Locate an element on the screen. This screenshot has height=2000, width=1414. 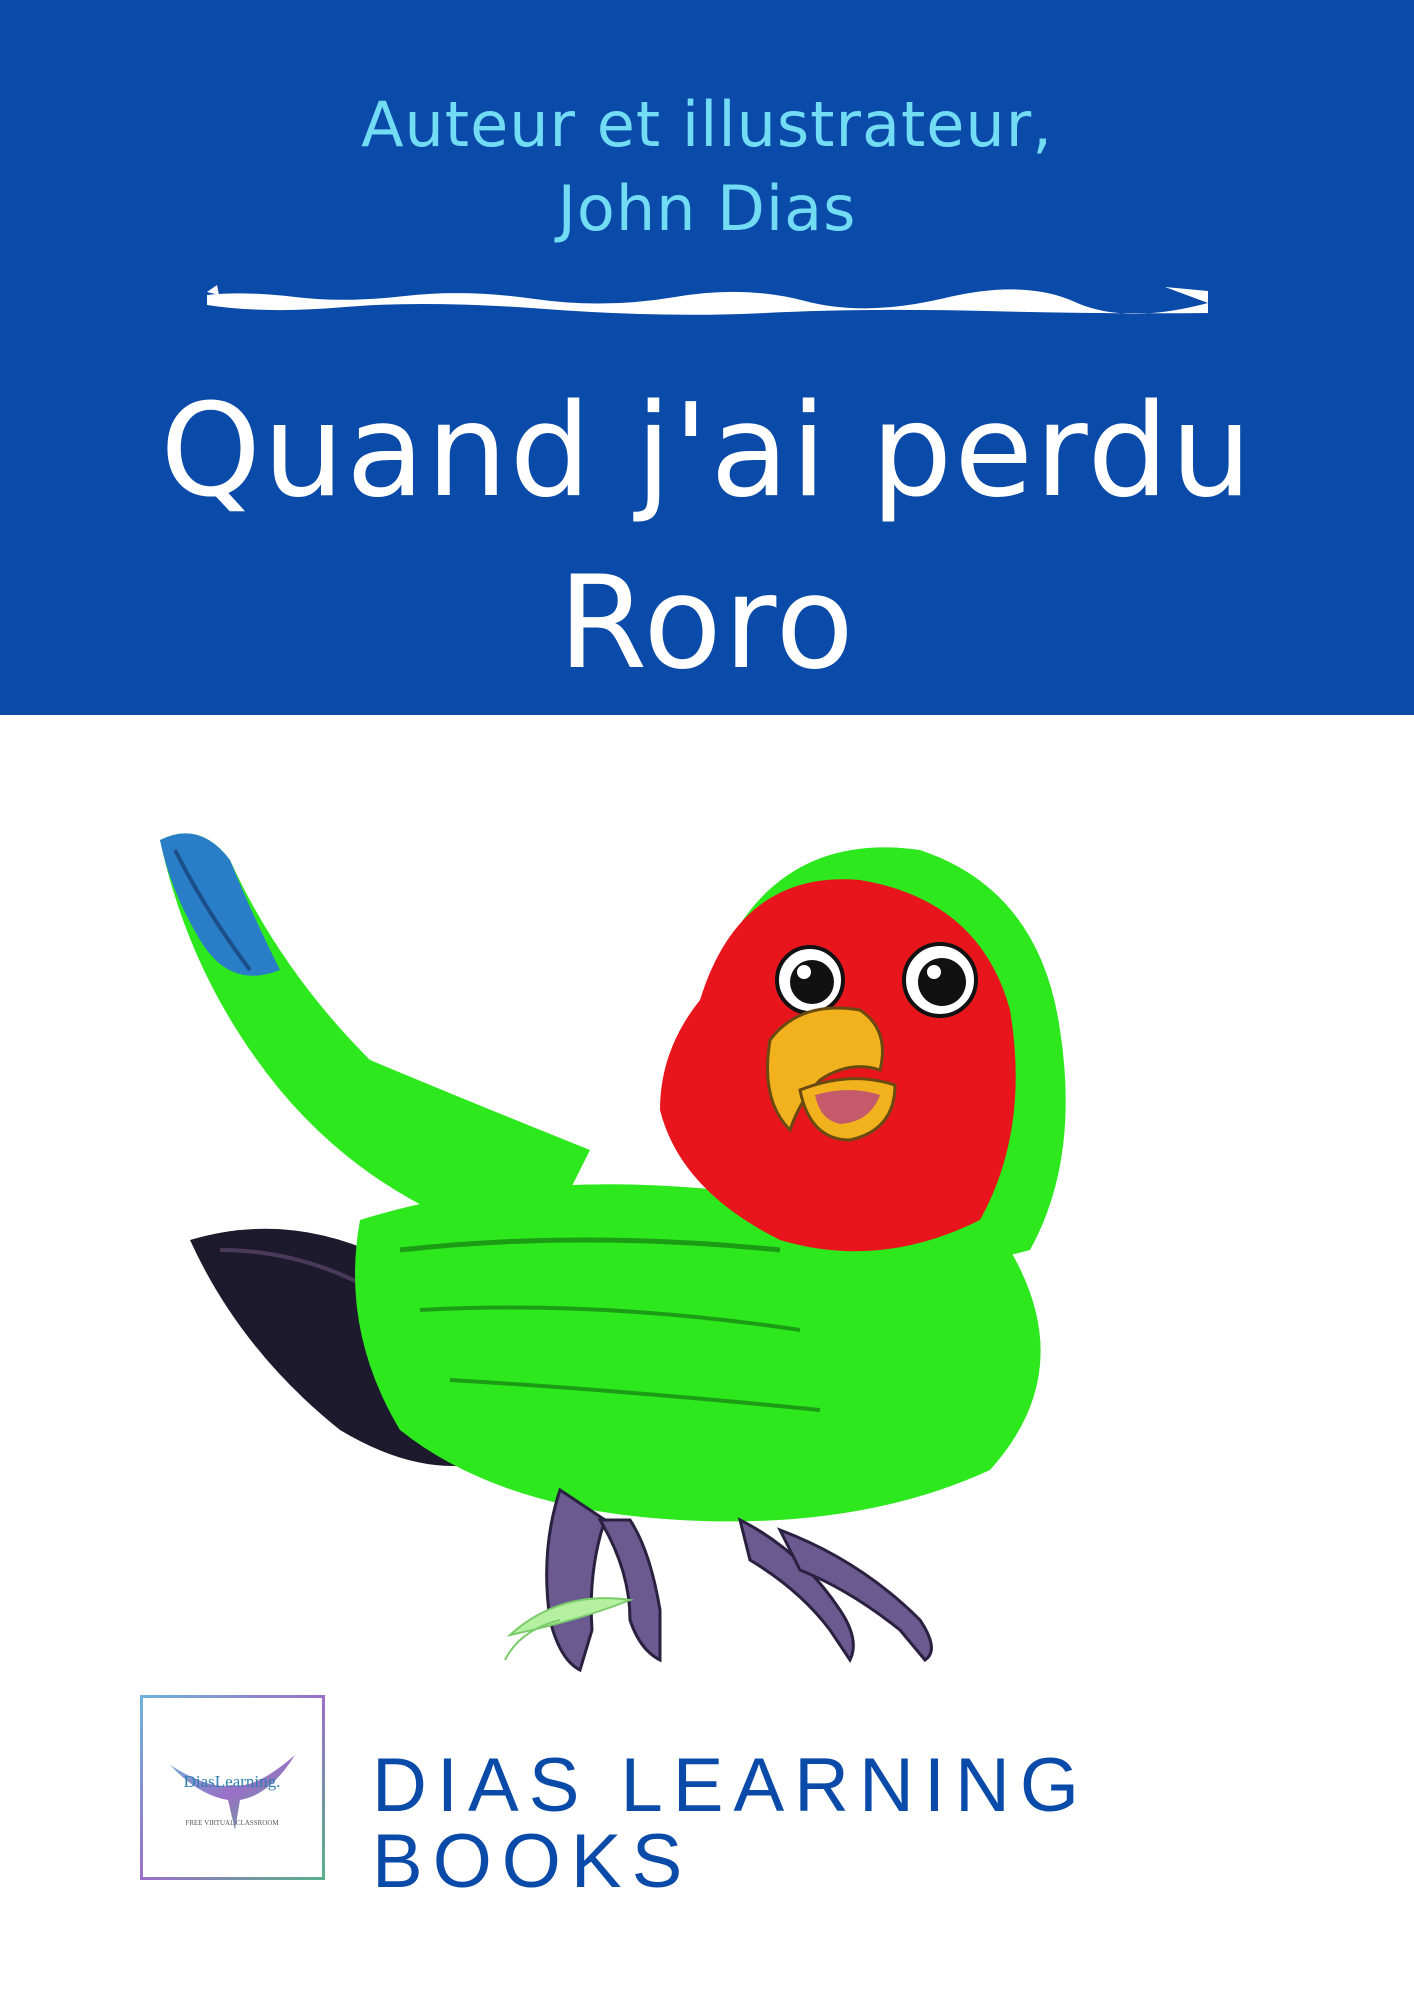
author-credit: Auteur et illustrateur, is located at coordinates (707, 124).